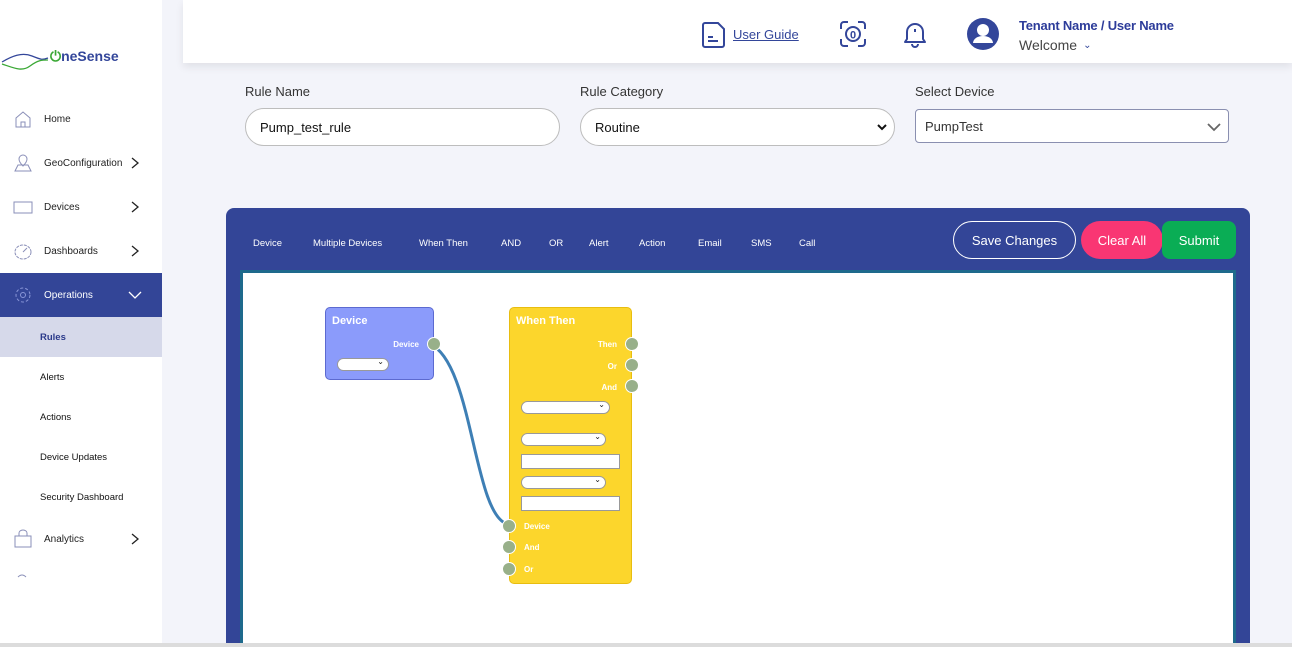 The width and height of the screenshot is (1292, 647). I want to click on user-guide-link: User Guide, so click(766, 34).